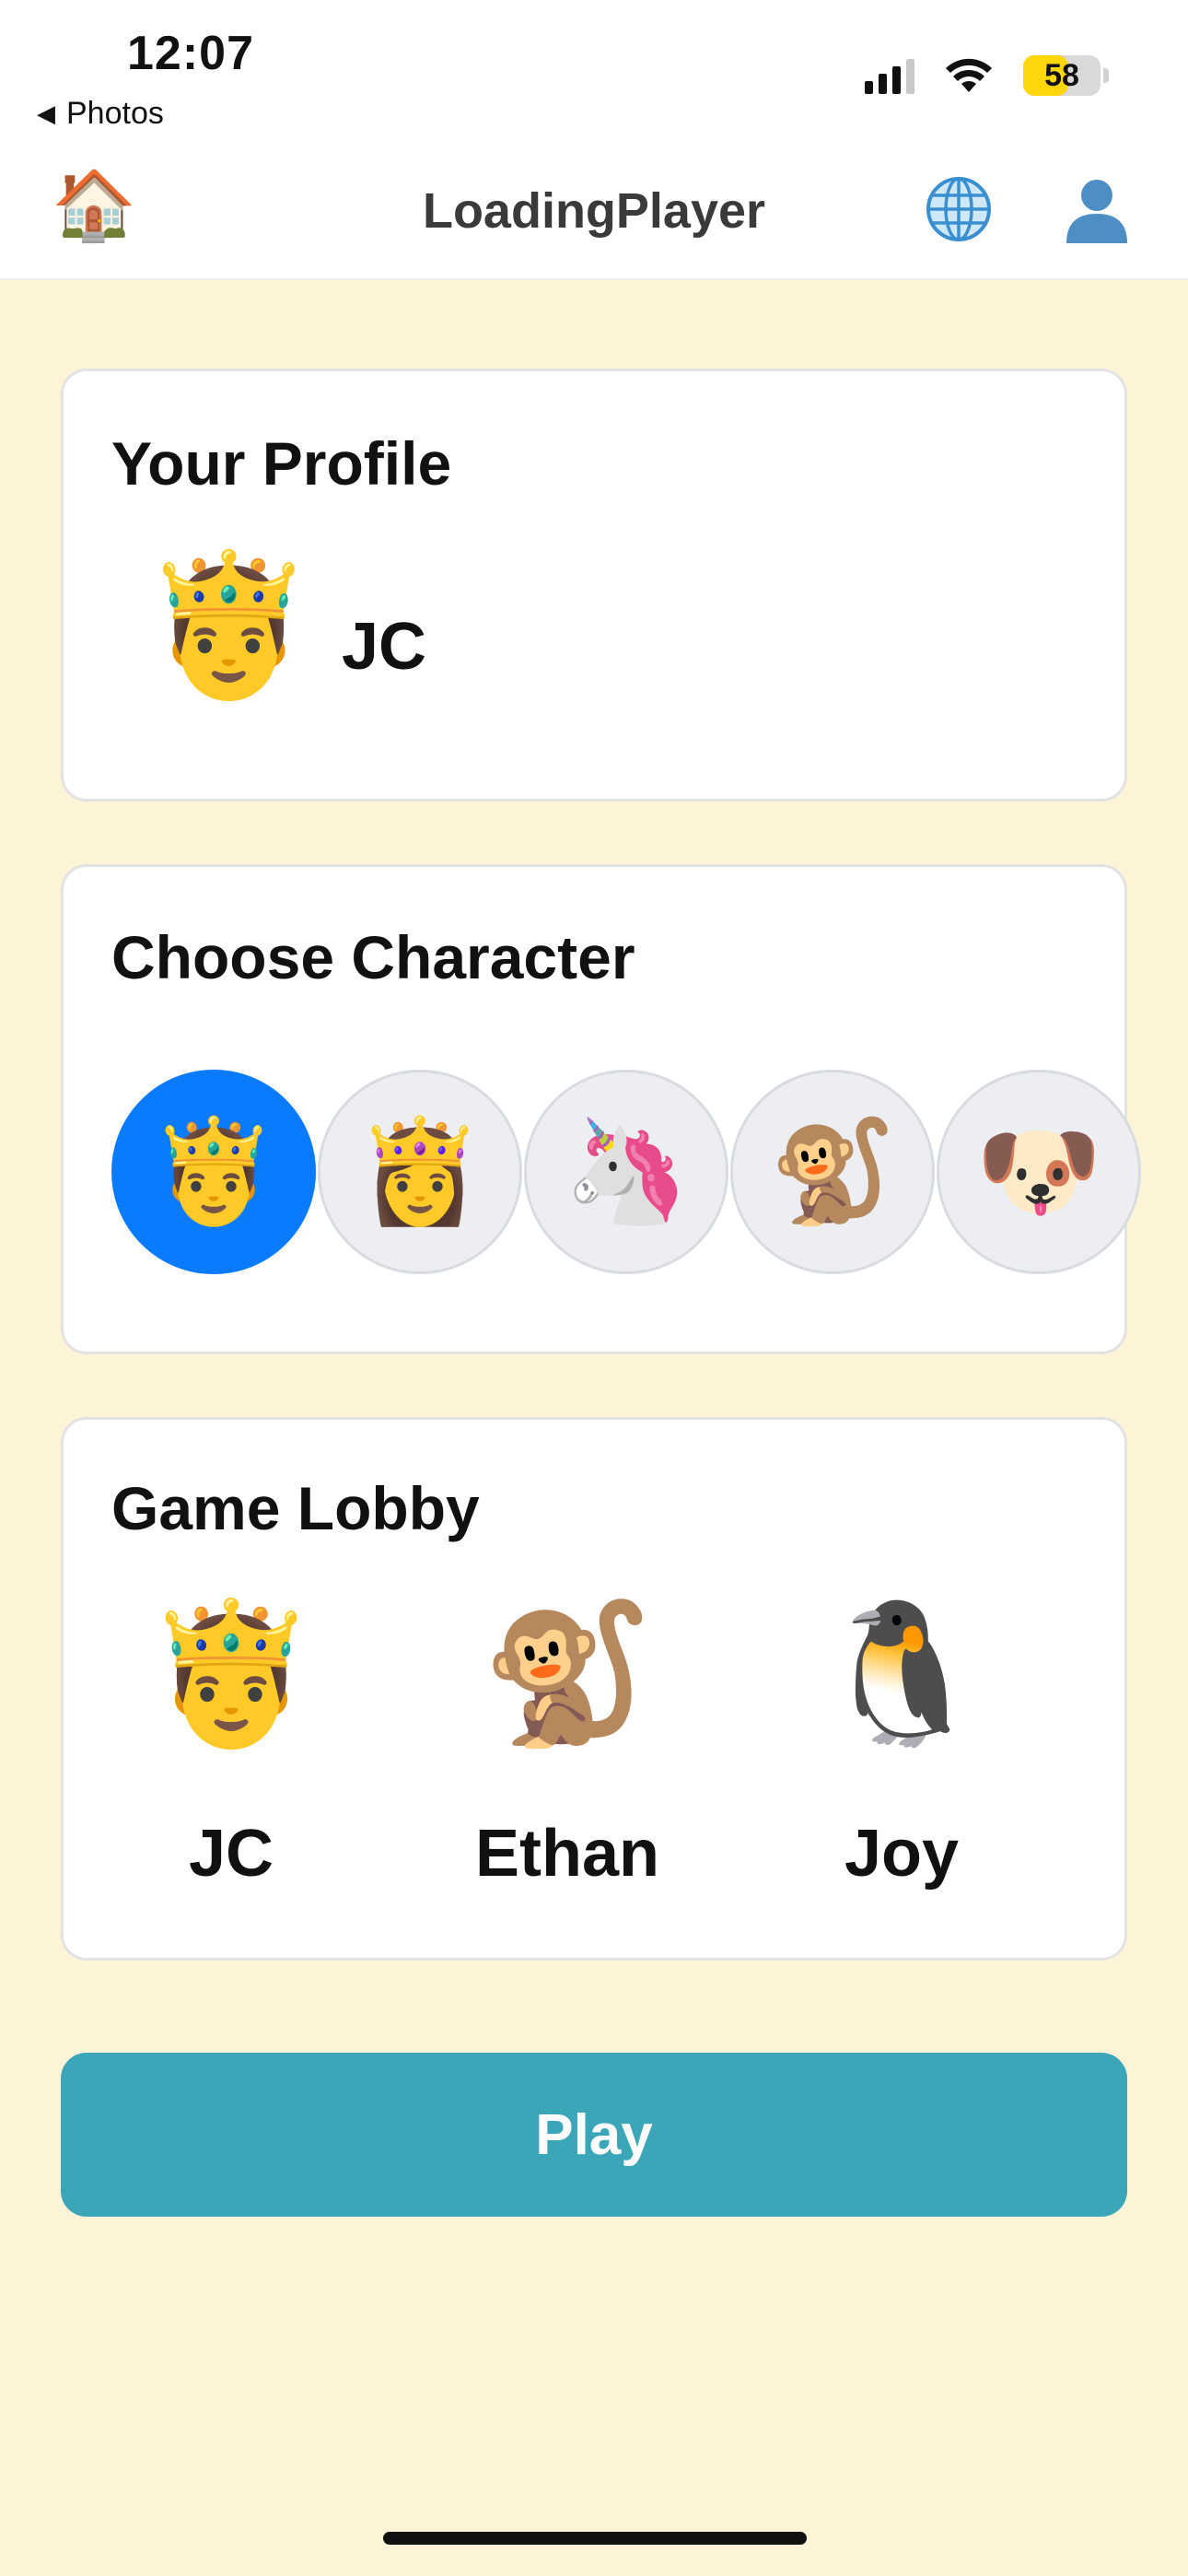 Image resolution: width=1188 pixels, height=2576 pixels. I want to click on user-silhouette-icon, so click(1097, 209).